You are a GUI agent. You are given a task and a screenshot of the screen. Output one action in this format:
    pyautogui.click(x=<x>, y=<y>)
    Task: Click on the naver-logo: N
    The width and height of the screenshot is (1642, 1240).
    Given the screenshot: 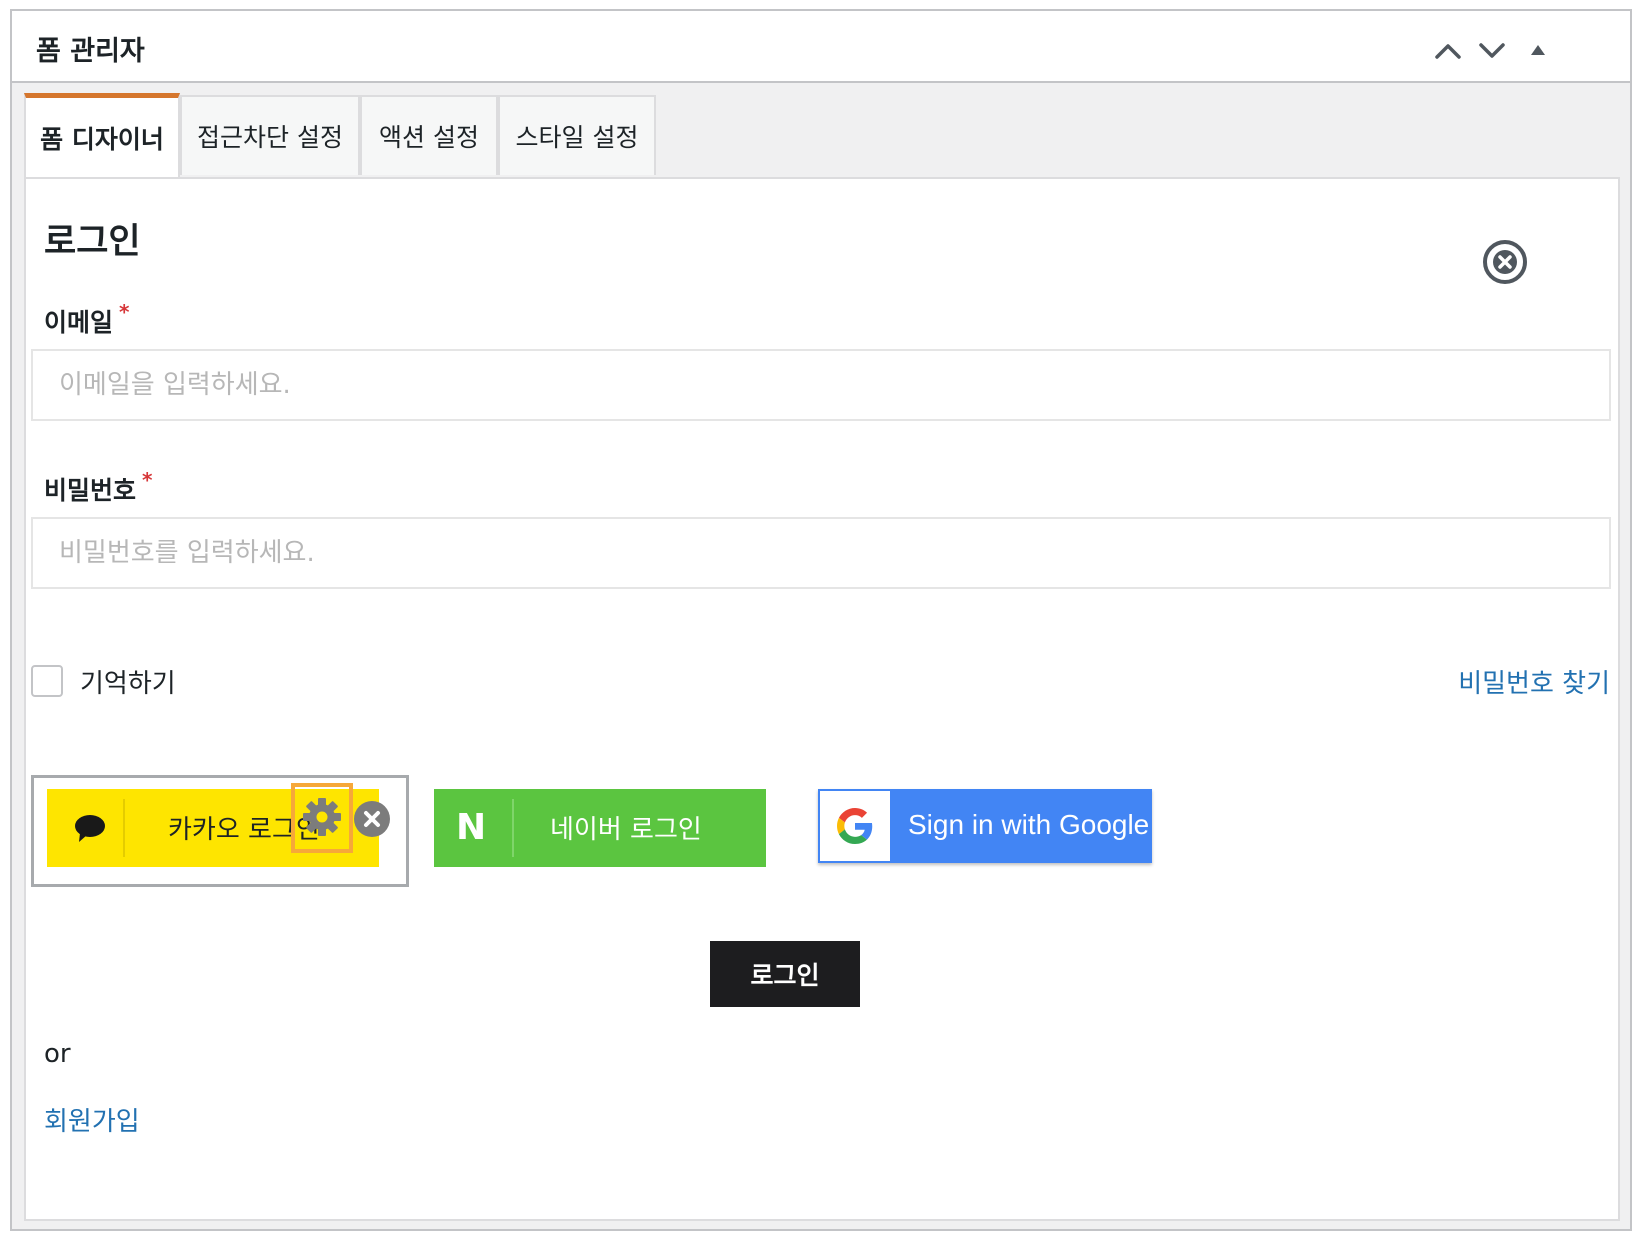 What is the action you would take?
    pyautogui.click(x=471, y=827)
    